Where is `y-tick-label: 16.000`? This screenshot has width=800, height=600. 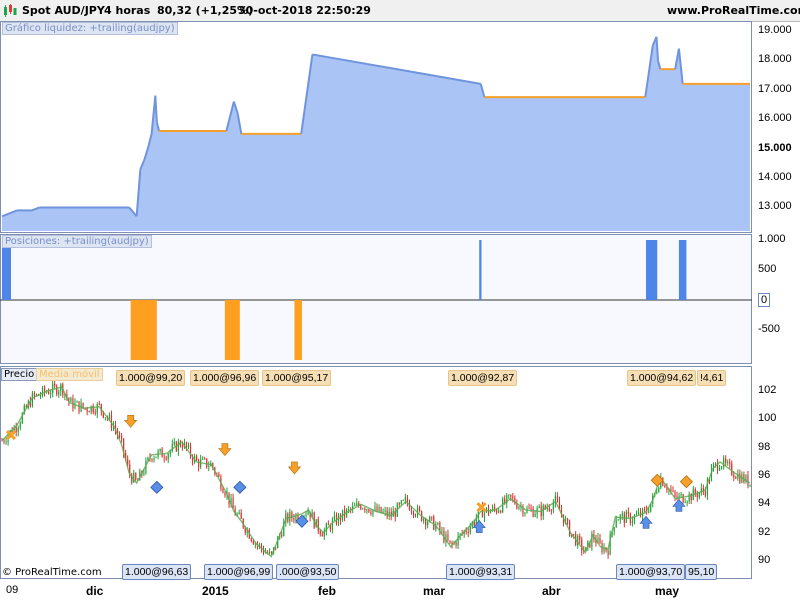 y-tick-label: 16.000 is located at coordinates (775, 118).